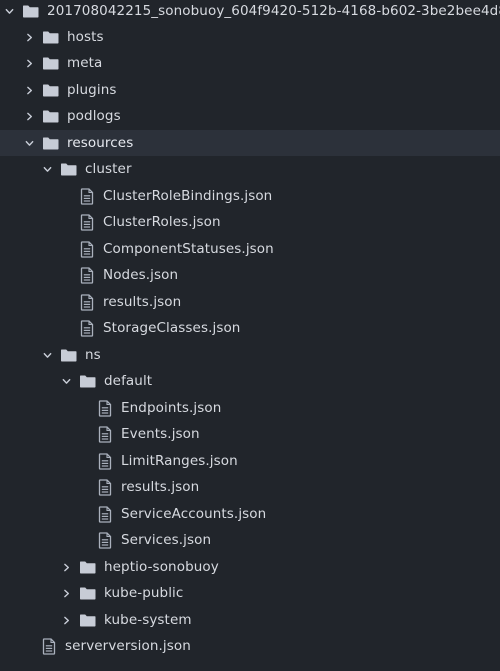 The height and width of the screenshot is (671, 500). Describe the element at coordinates (250, 63) in the screenshot. I see `tree-folder-meta: meta` at that location.